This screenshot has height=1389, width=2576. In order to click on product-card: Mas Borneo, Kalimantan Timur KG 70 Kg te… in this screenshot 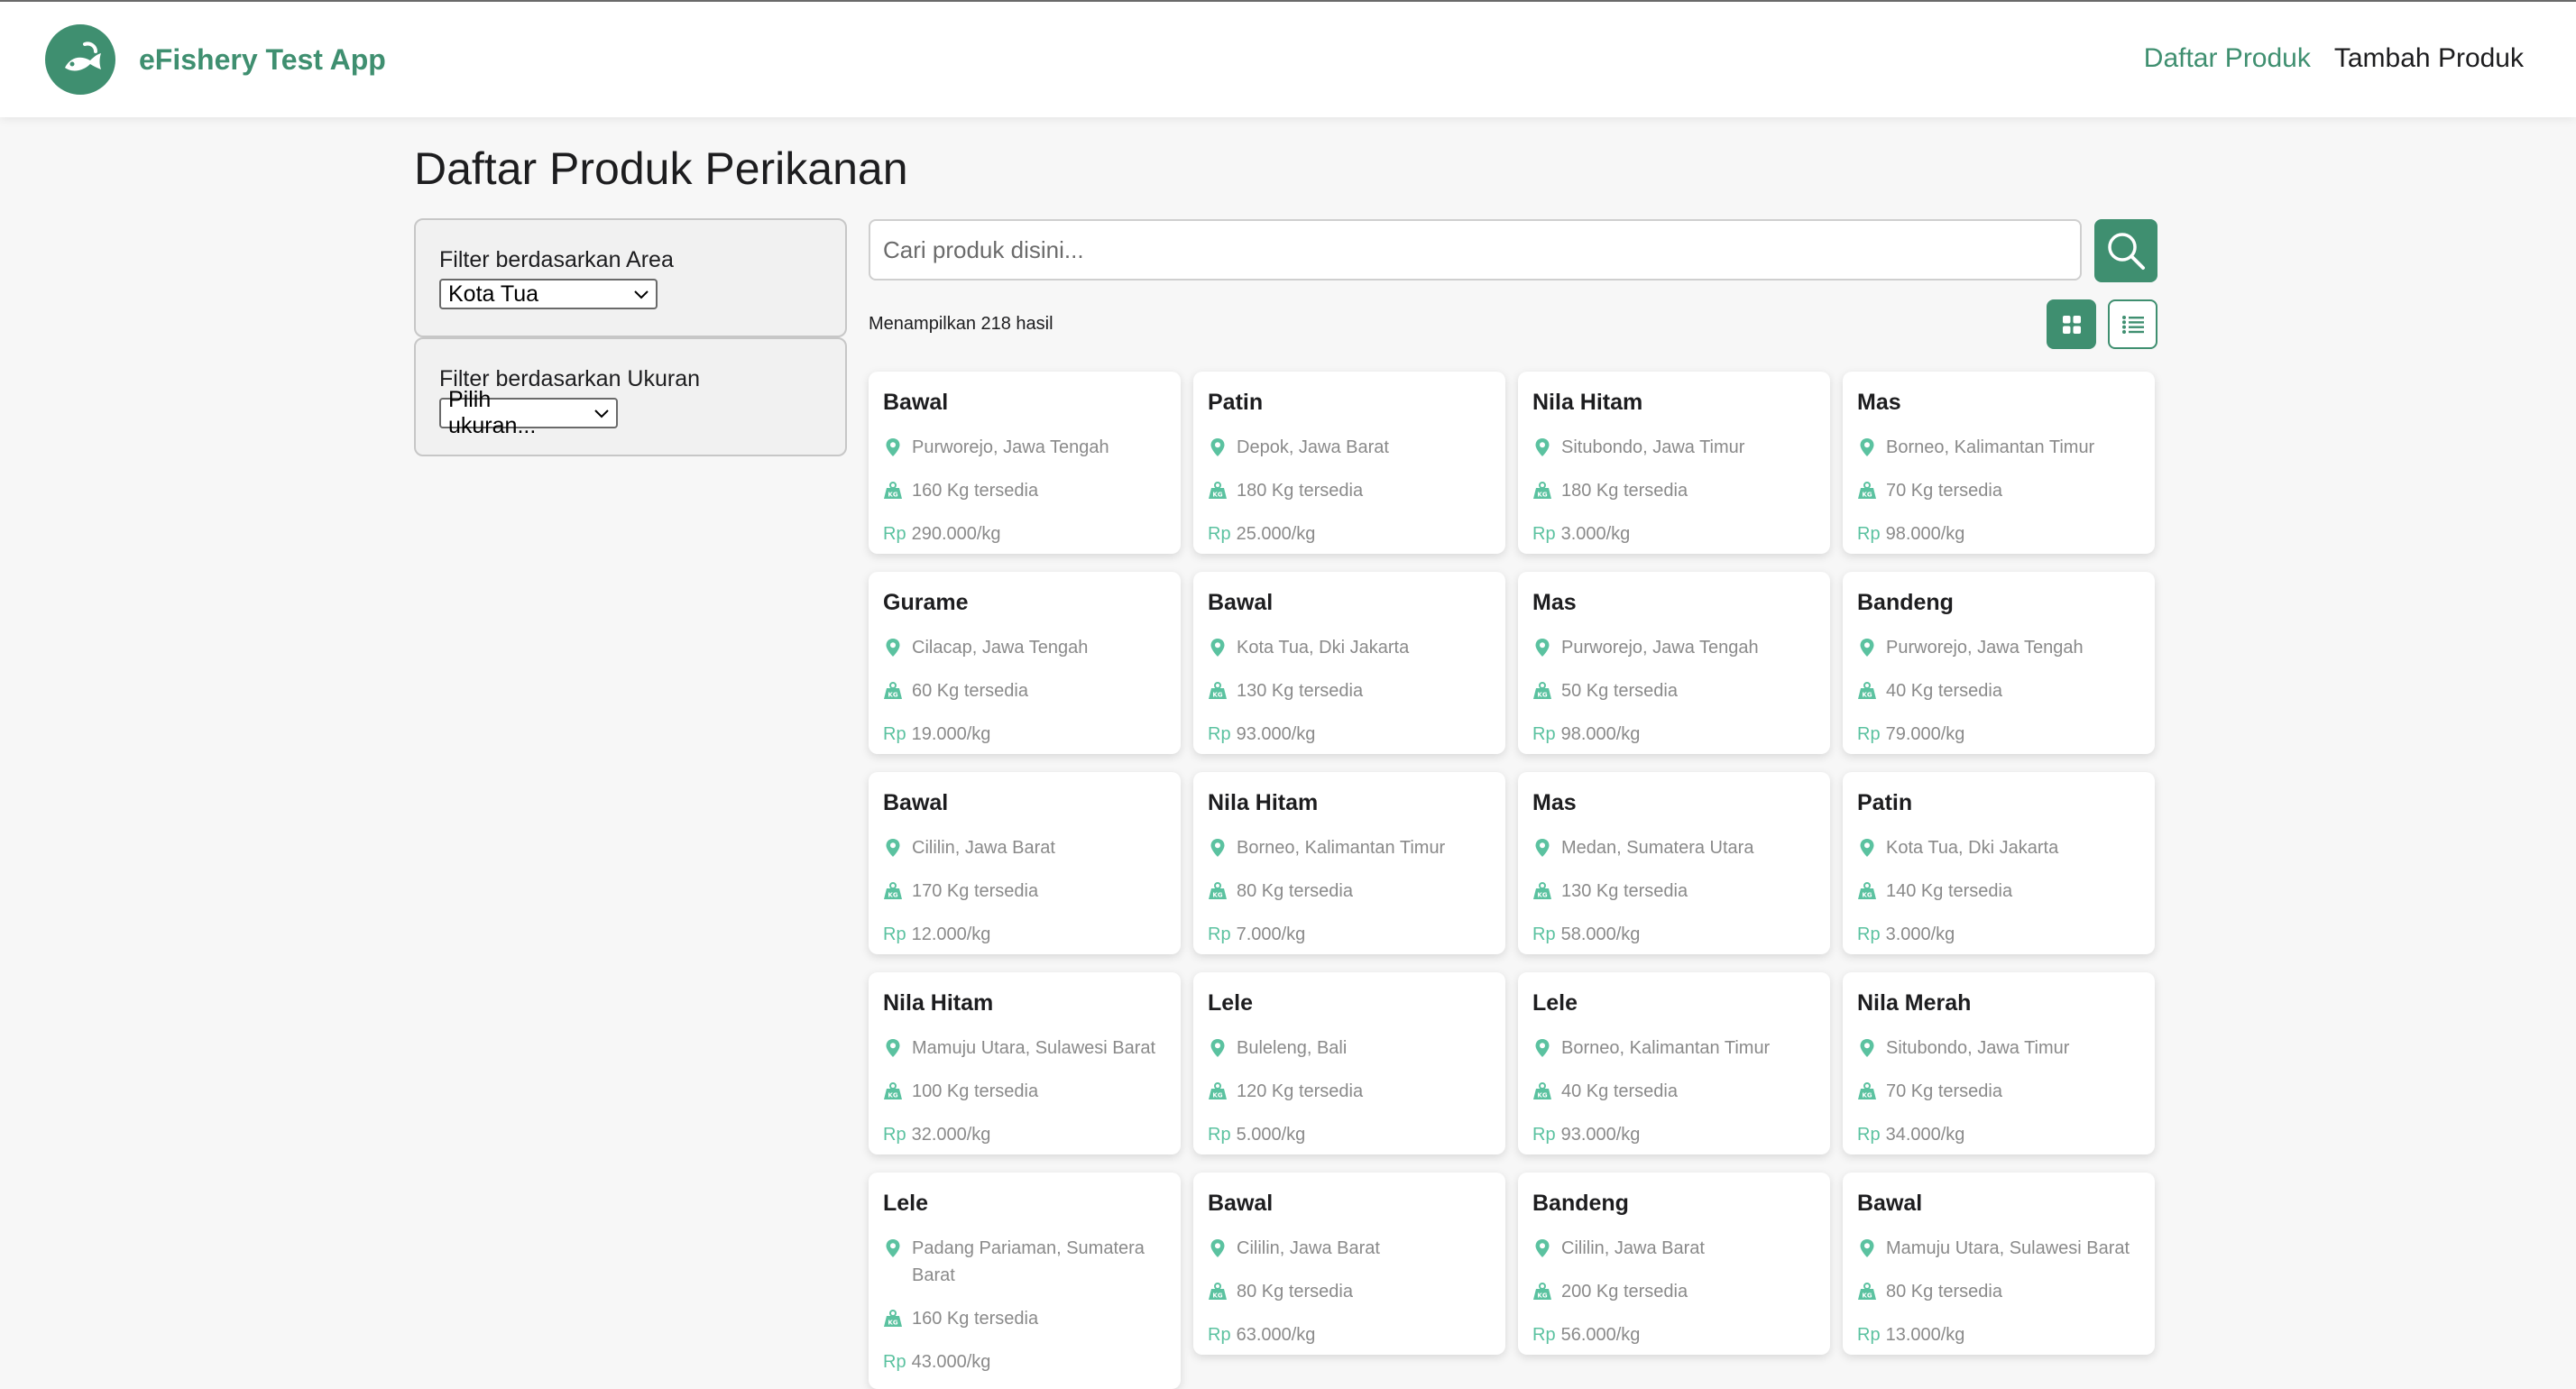, I will do `click(1999, 463)`.